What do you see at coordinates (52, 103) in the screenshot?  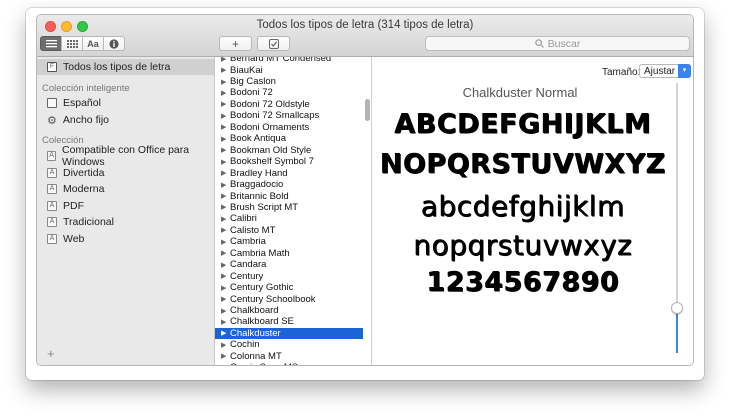 I see `smart-collection-icon` at bounding box center [52, 103].